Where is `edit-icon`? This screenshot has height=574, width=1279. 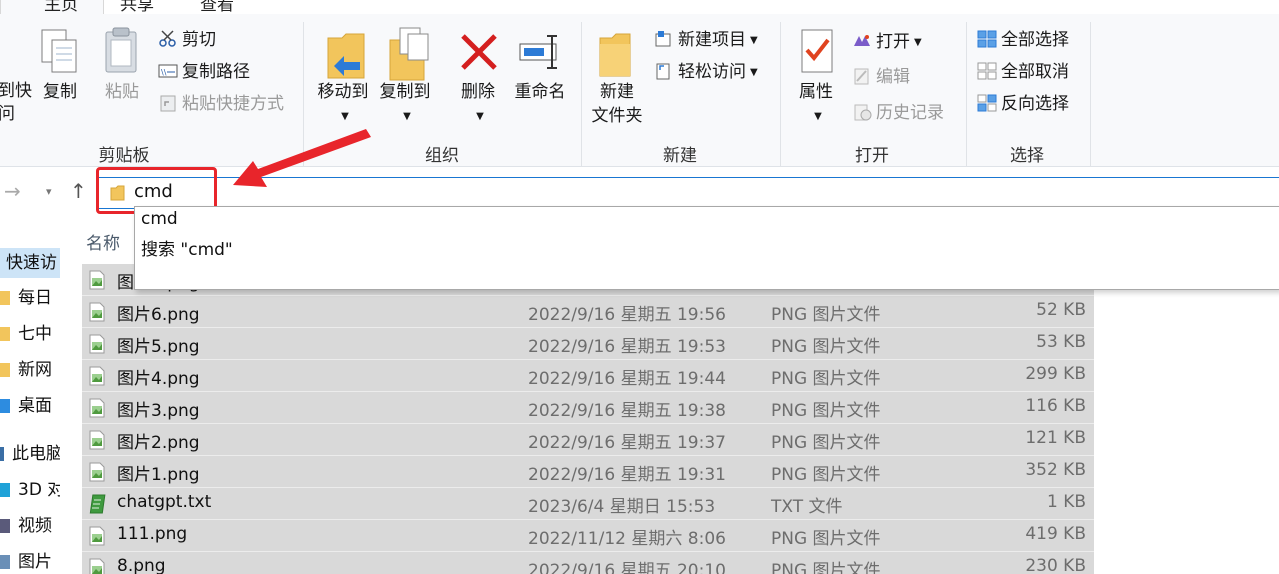
edit-icon is located at coordinates (861, 76).